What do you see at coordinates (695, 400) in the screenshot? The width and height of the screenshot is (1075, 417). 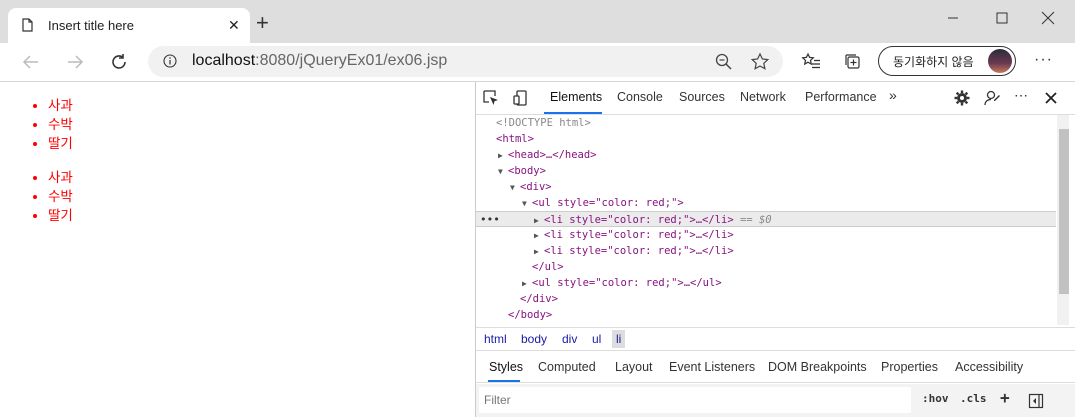 I see `styles-filter-input` at bounding box center [695, 400].